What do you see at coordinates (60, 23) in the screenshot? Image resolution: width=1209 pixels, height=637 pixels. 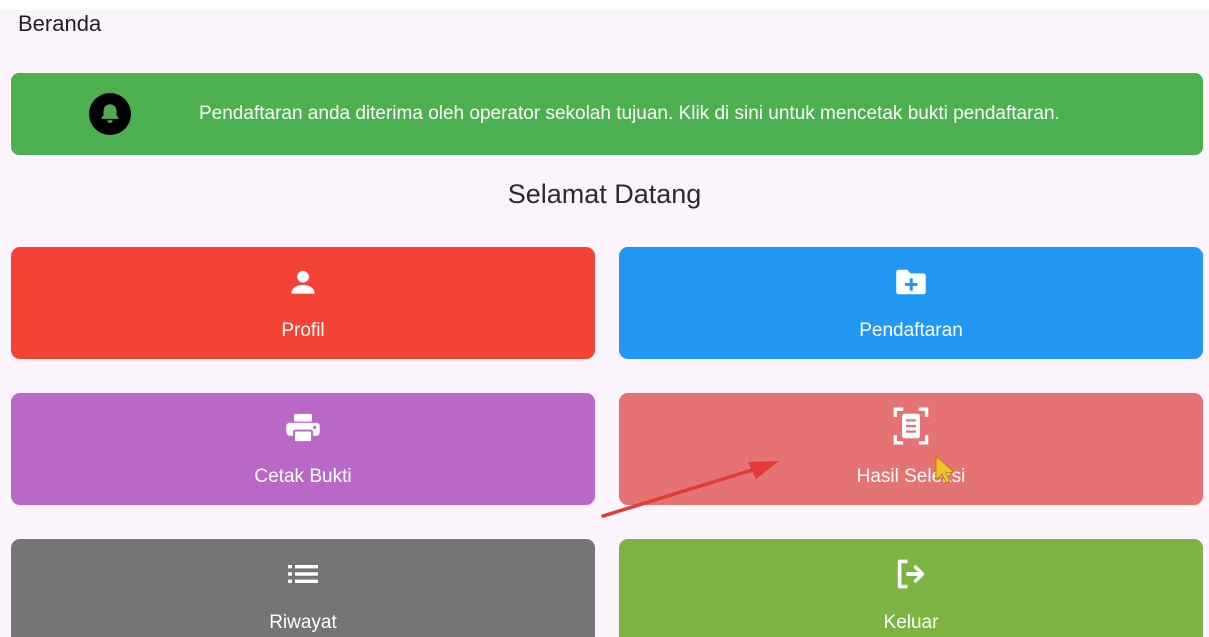 I see `page-title: Beranda` at bounding box center [60, 23].